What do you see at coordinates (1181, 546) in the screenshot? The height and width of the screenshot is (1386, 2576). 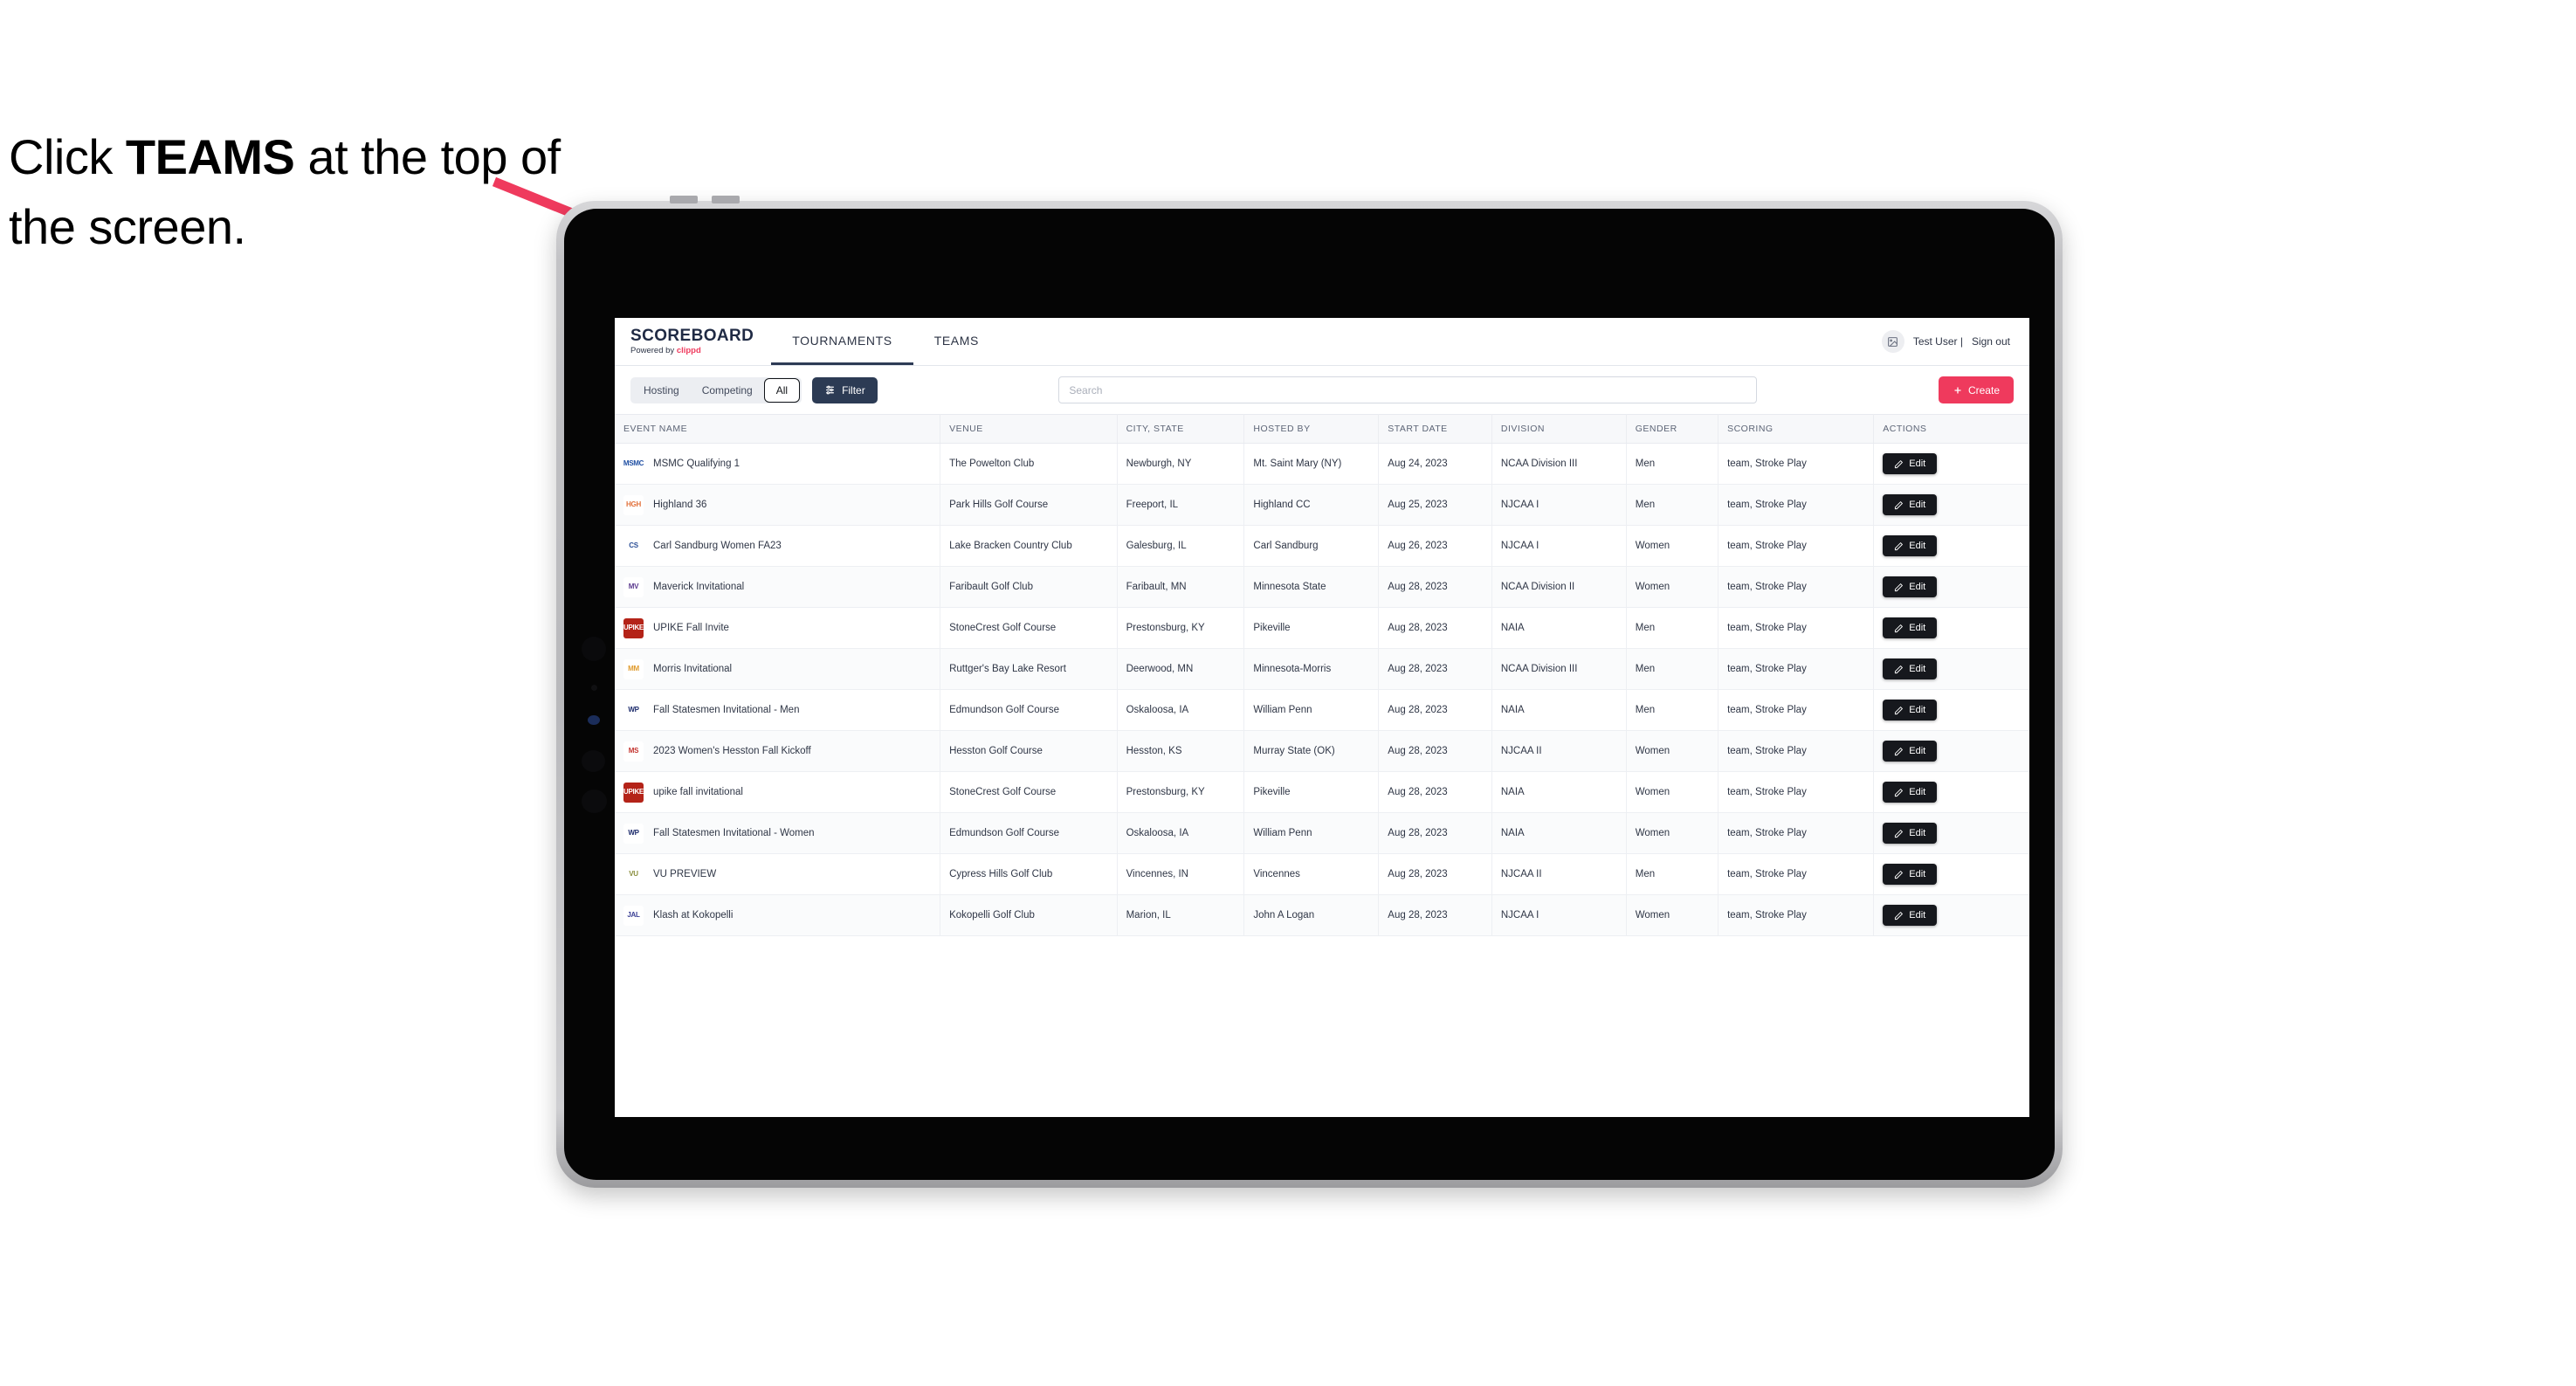 I see `cell-city: Galesburg, IL` at bounding box center [1181, 546].